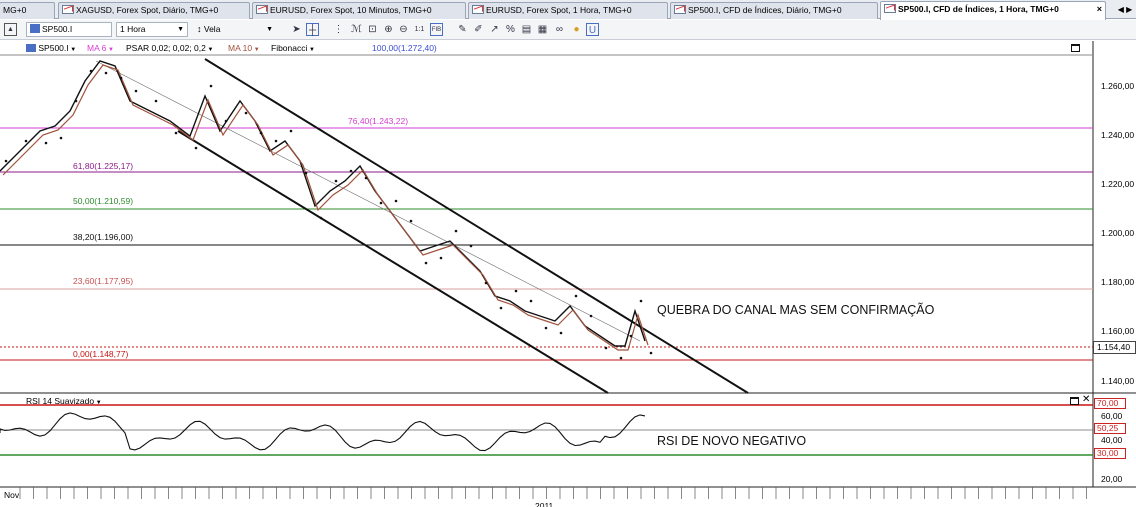 The width and height of the screenshot is (1136, 507). I want to click on legend-ma6: MA 6 ▼, so click(100, 48).